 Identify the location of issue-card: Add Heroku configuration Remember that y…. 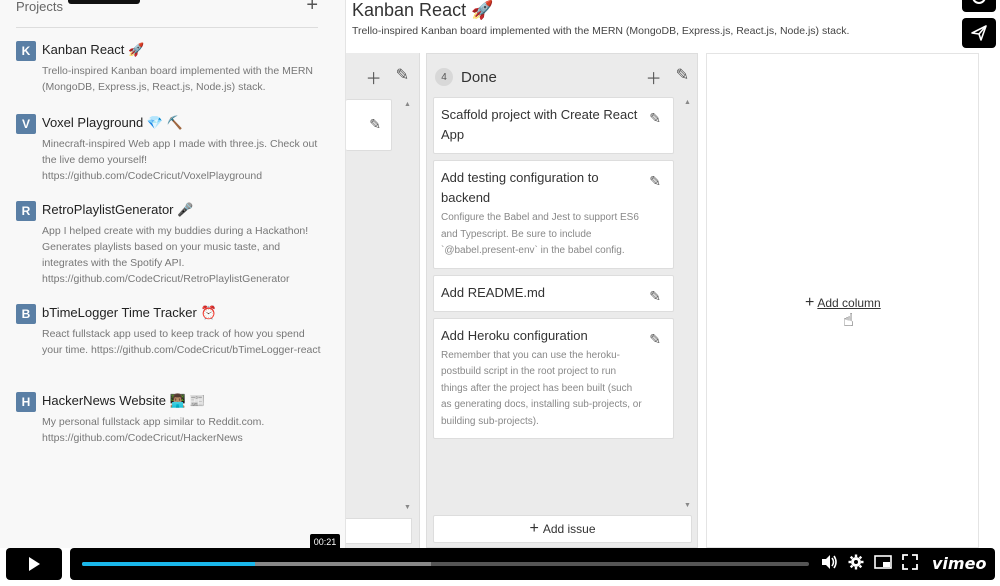
(553, 378).